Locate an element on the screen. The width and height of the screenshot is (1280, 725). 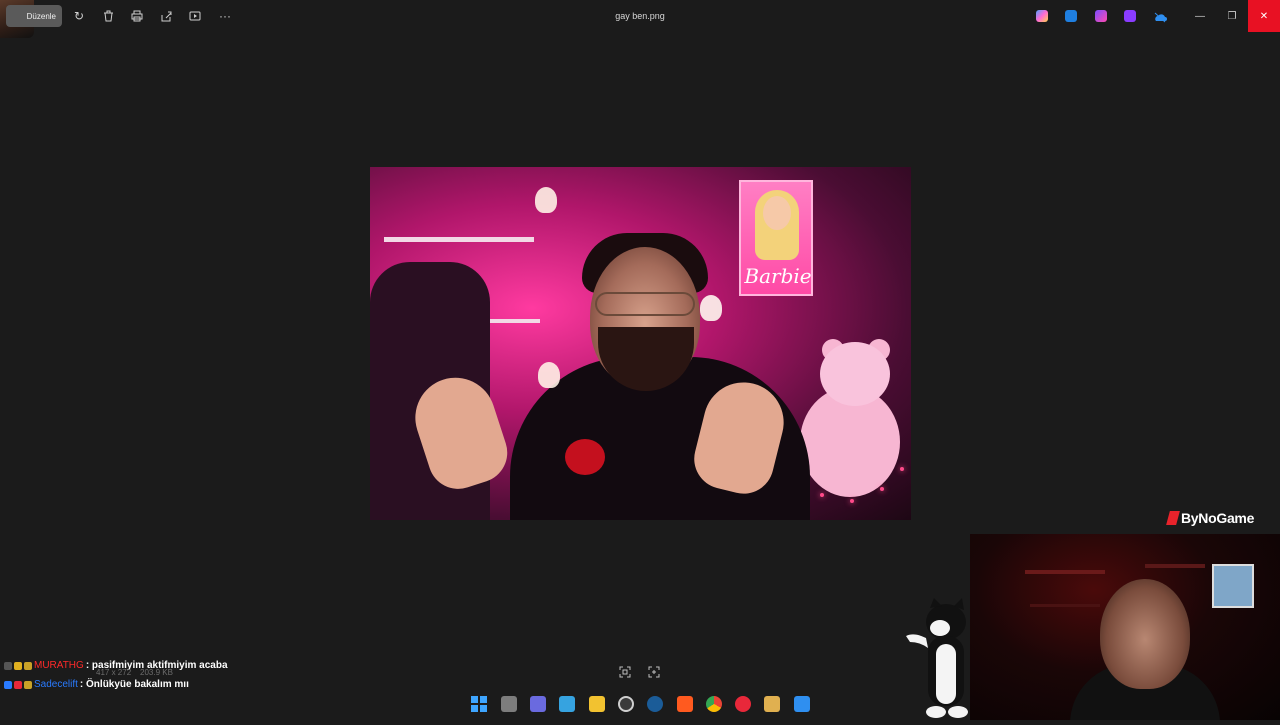
image-info: 417 x 272 203.9 KB is located at coordinates (134, 672).